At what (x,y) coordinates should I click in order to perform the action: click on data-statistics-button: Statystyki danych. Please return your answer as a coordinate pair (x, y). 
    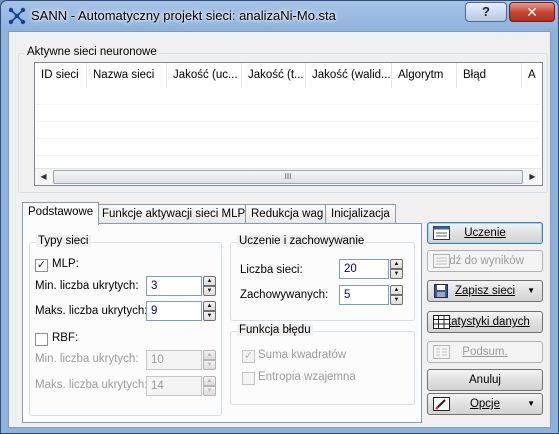
    Looking at the image, I should click on (485, 322).